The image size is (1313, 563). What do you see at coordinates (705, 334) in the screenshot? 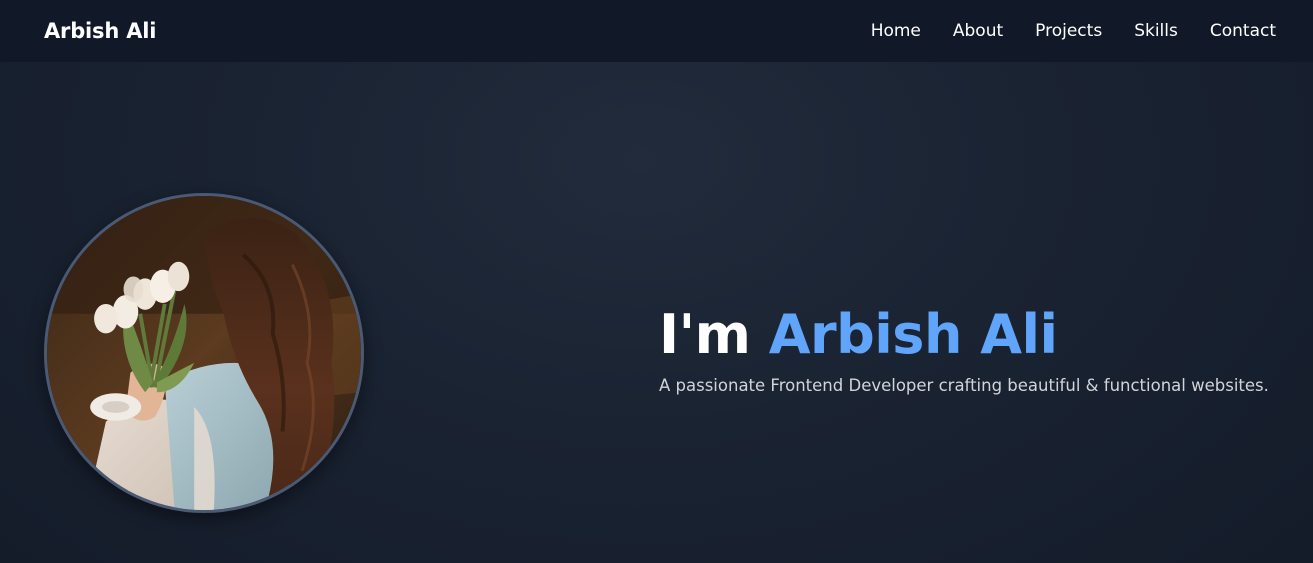
I see `hero-title-prefix: I'm` at bounding box center [705, 334].